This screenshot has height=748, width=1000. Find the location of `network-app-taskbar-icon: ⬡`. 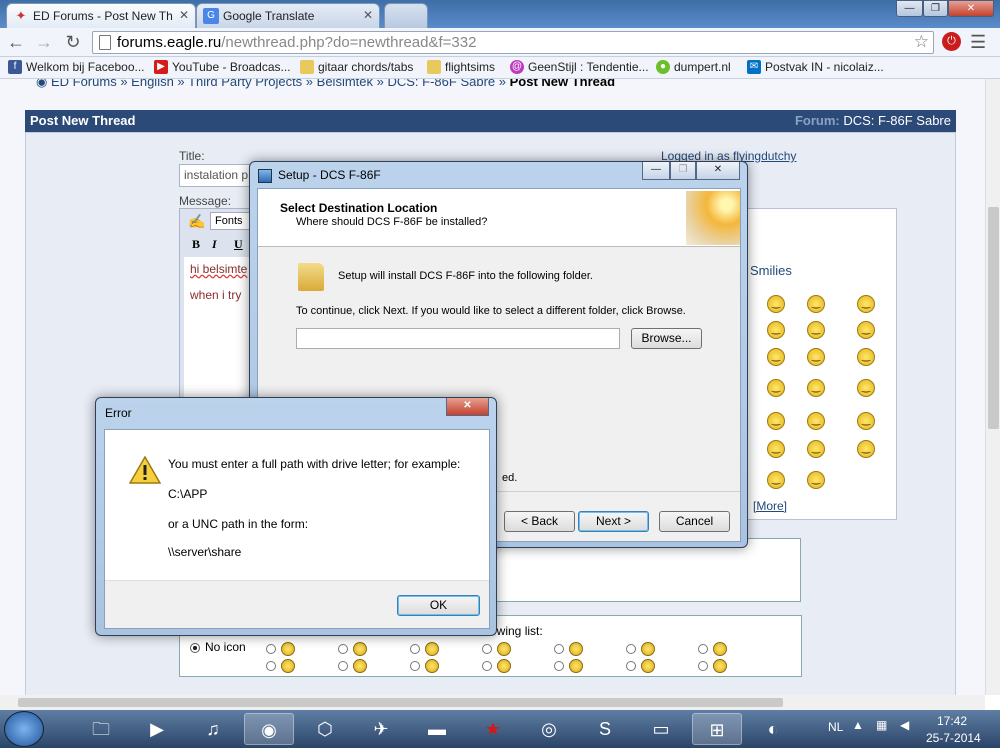

network-app-taskbar-icon: ⬡ is located at coordinates (325, 729).